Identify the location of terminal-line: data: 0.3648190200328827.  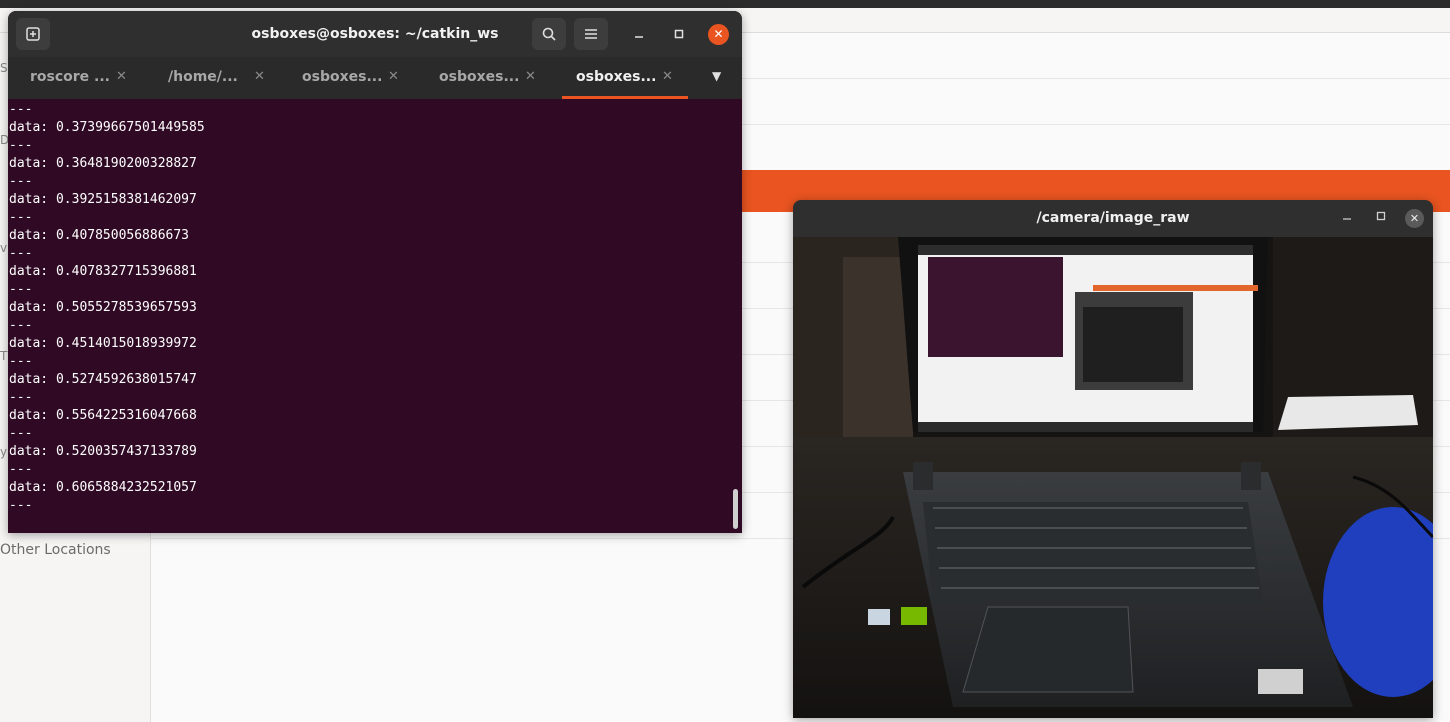
(103, 163).